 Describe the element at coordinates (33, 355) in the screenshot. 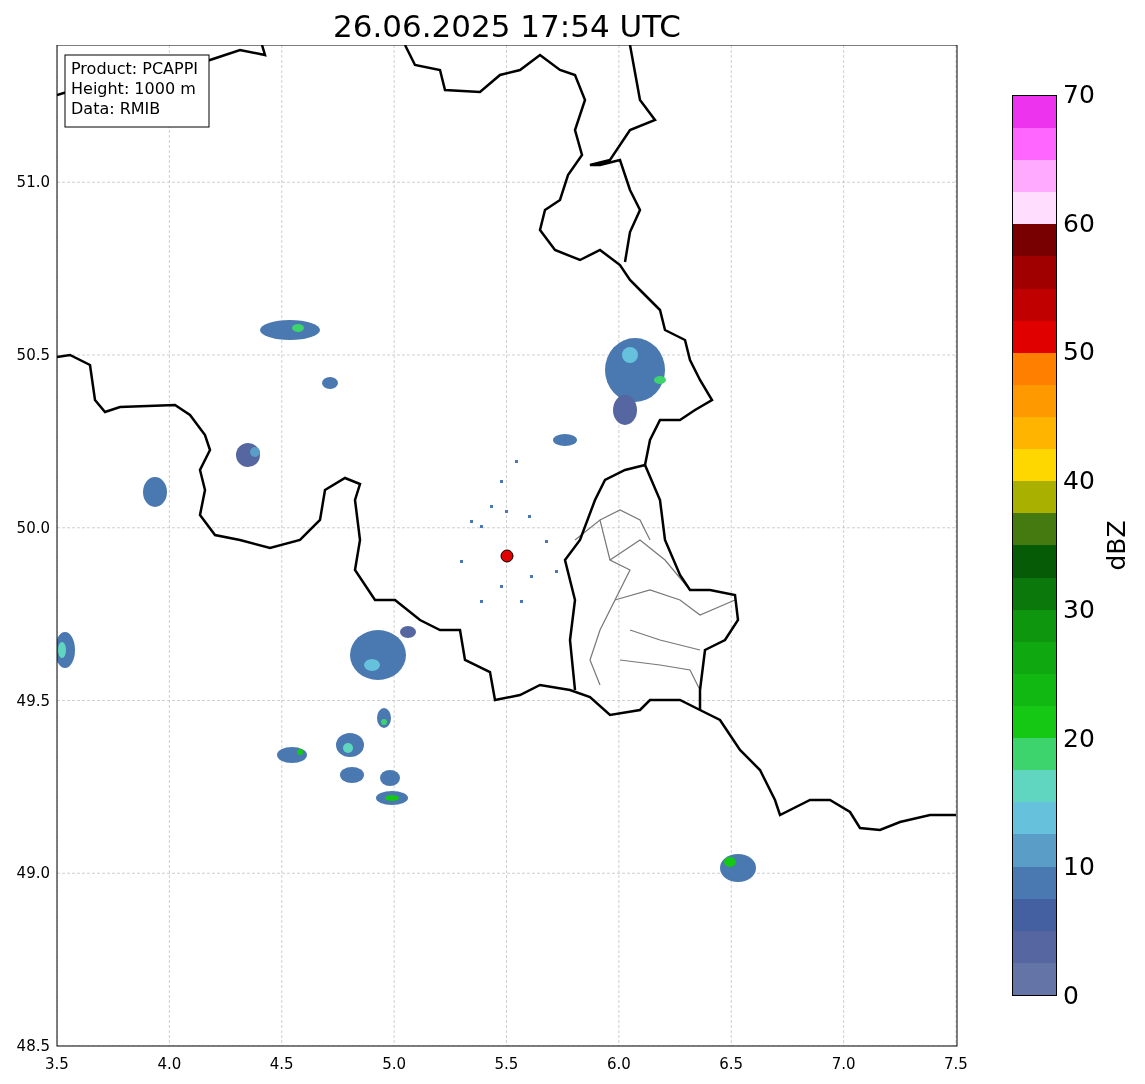

I see `y-tick-label: 50.5` at that location.